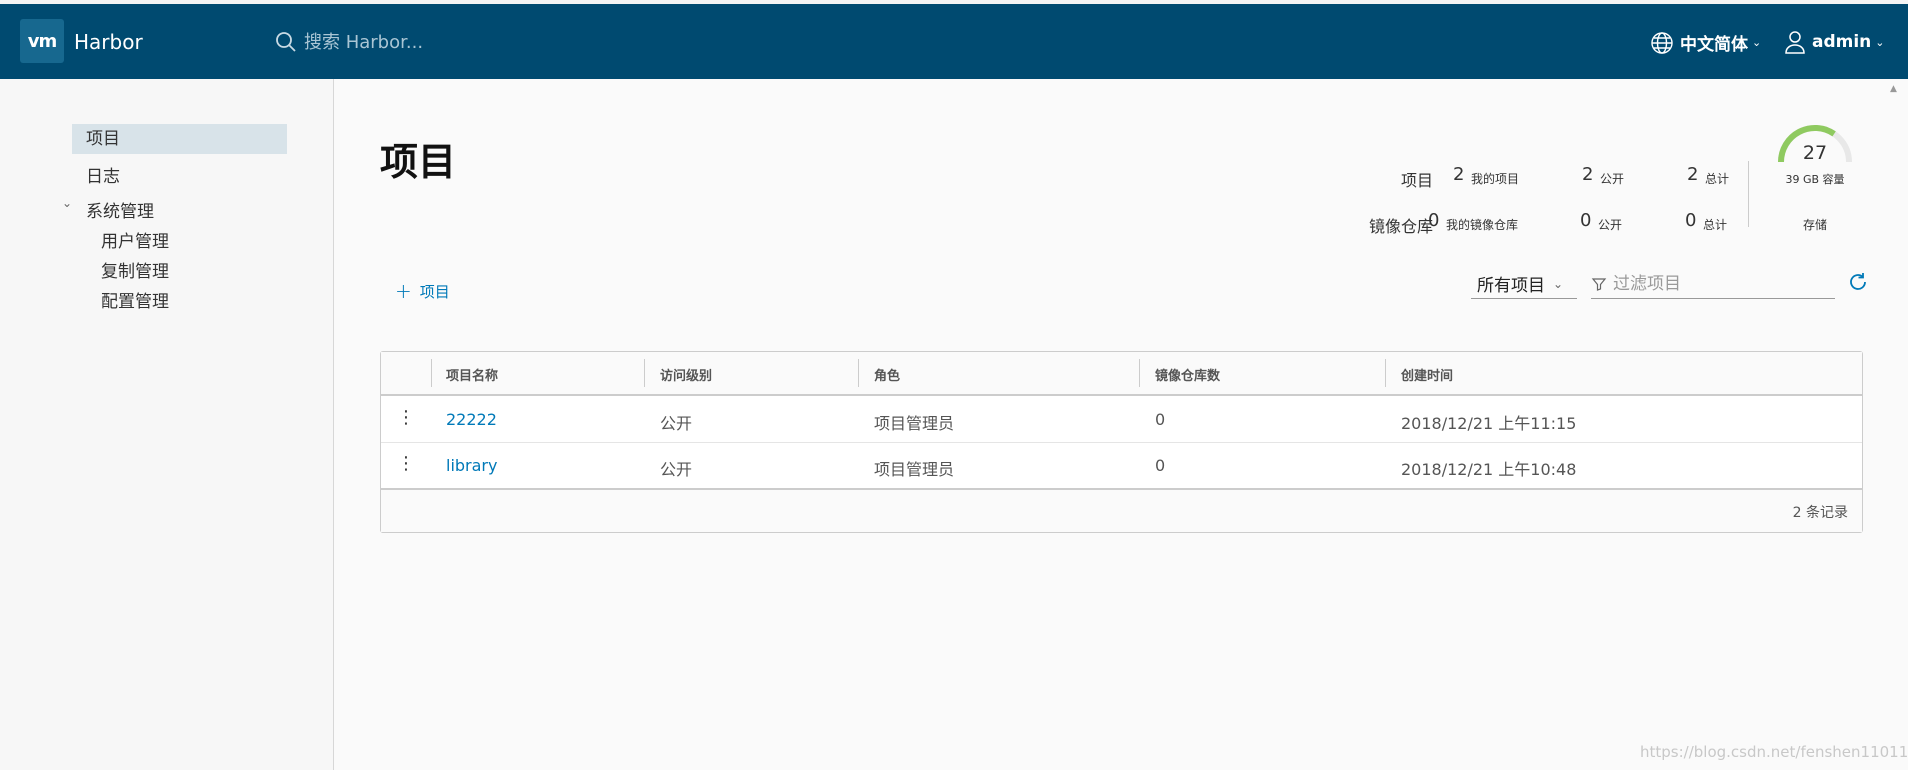 The width and height of the screenshot is (1908, 770). Describe the element at coordinates (1723, 283) in the screenshot. I see `filter-input` at that location.